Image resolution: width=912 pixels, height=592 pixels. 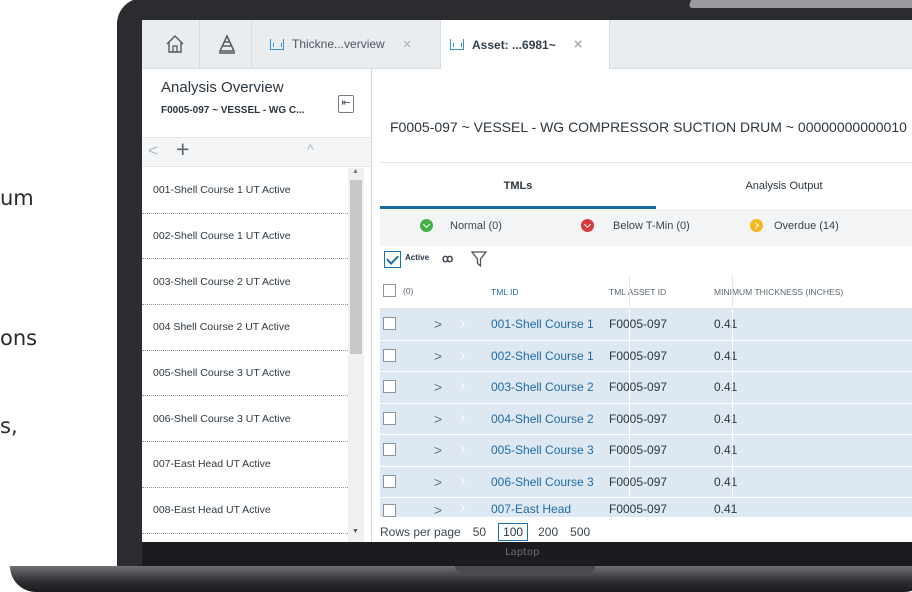 What do you see at coordinates (461, 225) in the screenshot?
I see `filter-normal: Normal (0)` at bounding box center [461, 225].